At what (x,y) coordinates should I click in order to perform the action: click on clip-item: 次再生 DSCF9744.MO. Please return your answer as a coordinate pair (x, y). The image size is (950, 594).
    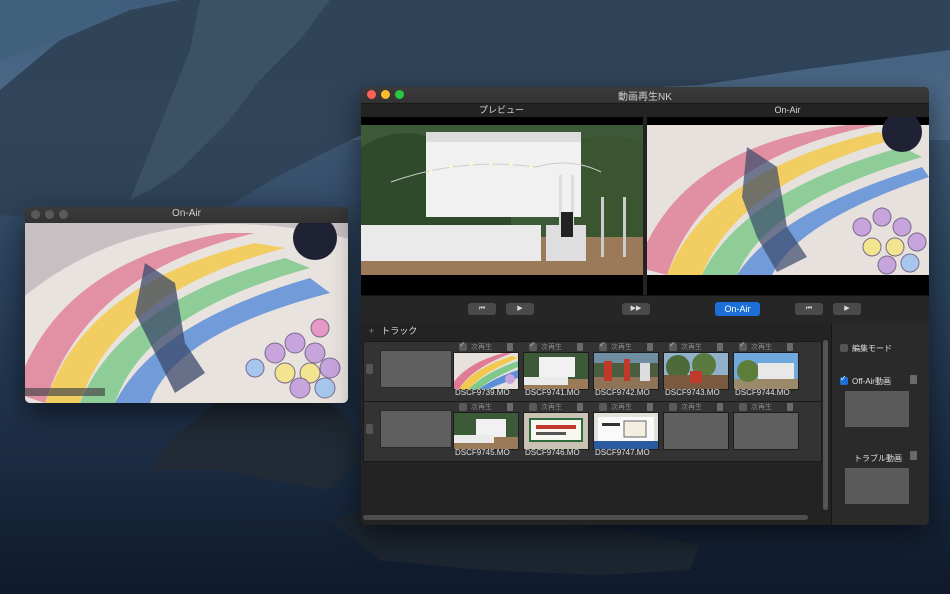
    Looking at the image, I should click on (766, 370).